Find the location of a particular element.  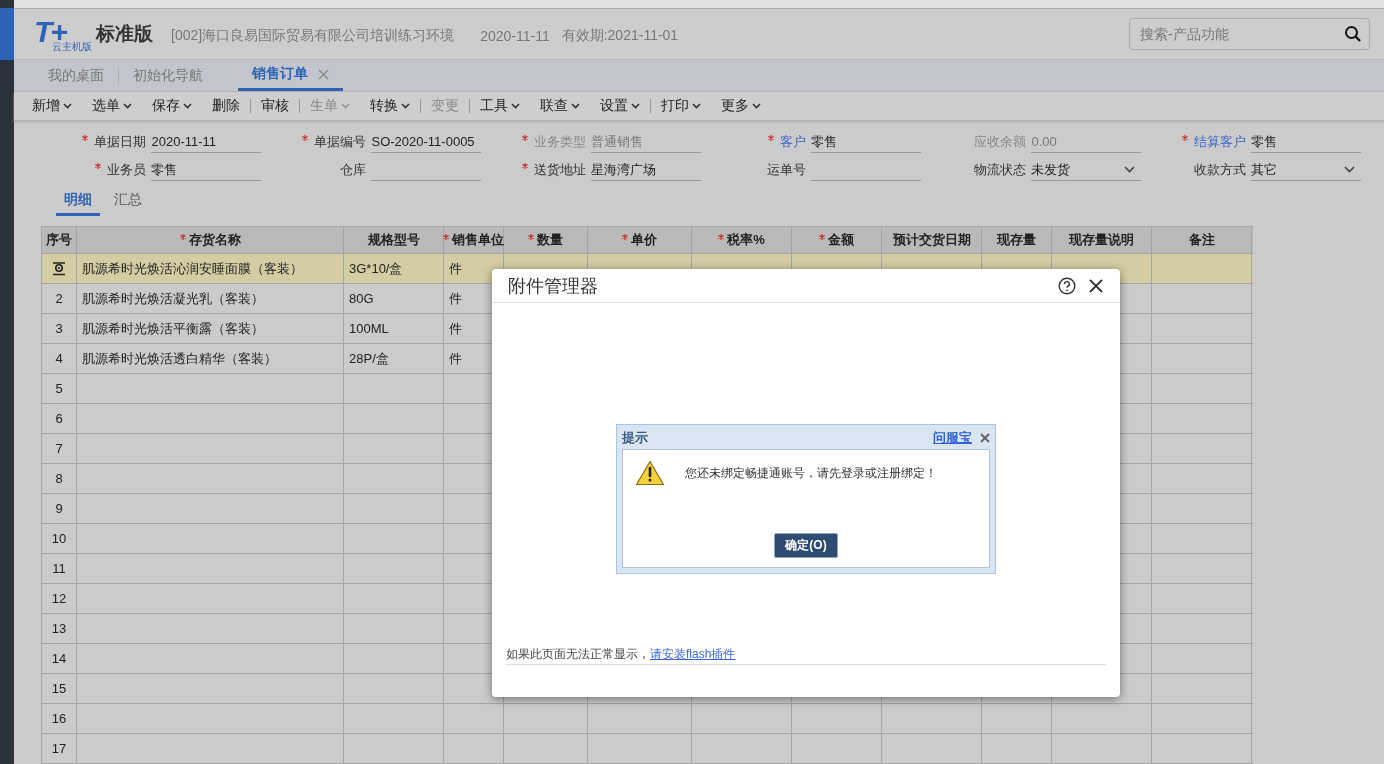

table-cell: 28P/盒 is located at coordinates (369, 358).